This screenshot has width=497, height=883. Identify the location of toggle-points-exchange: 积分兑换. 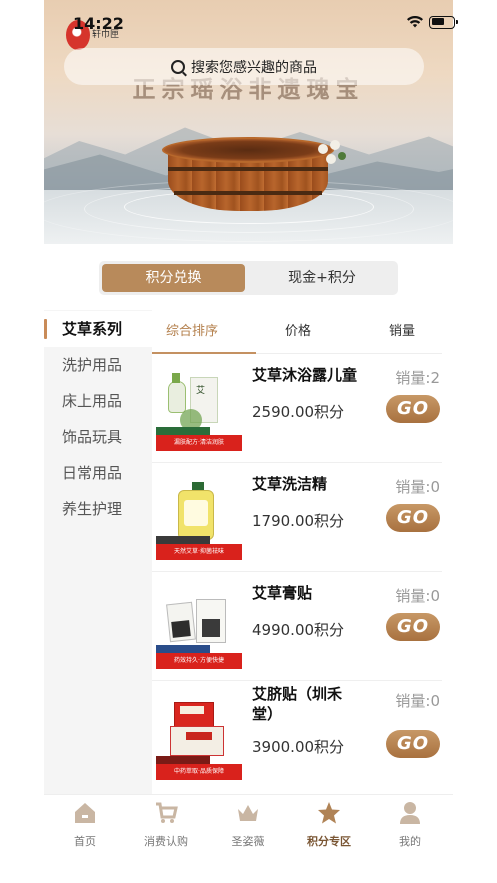
(173, 278).